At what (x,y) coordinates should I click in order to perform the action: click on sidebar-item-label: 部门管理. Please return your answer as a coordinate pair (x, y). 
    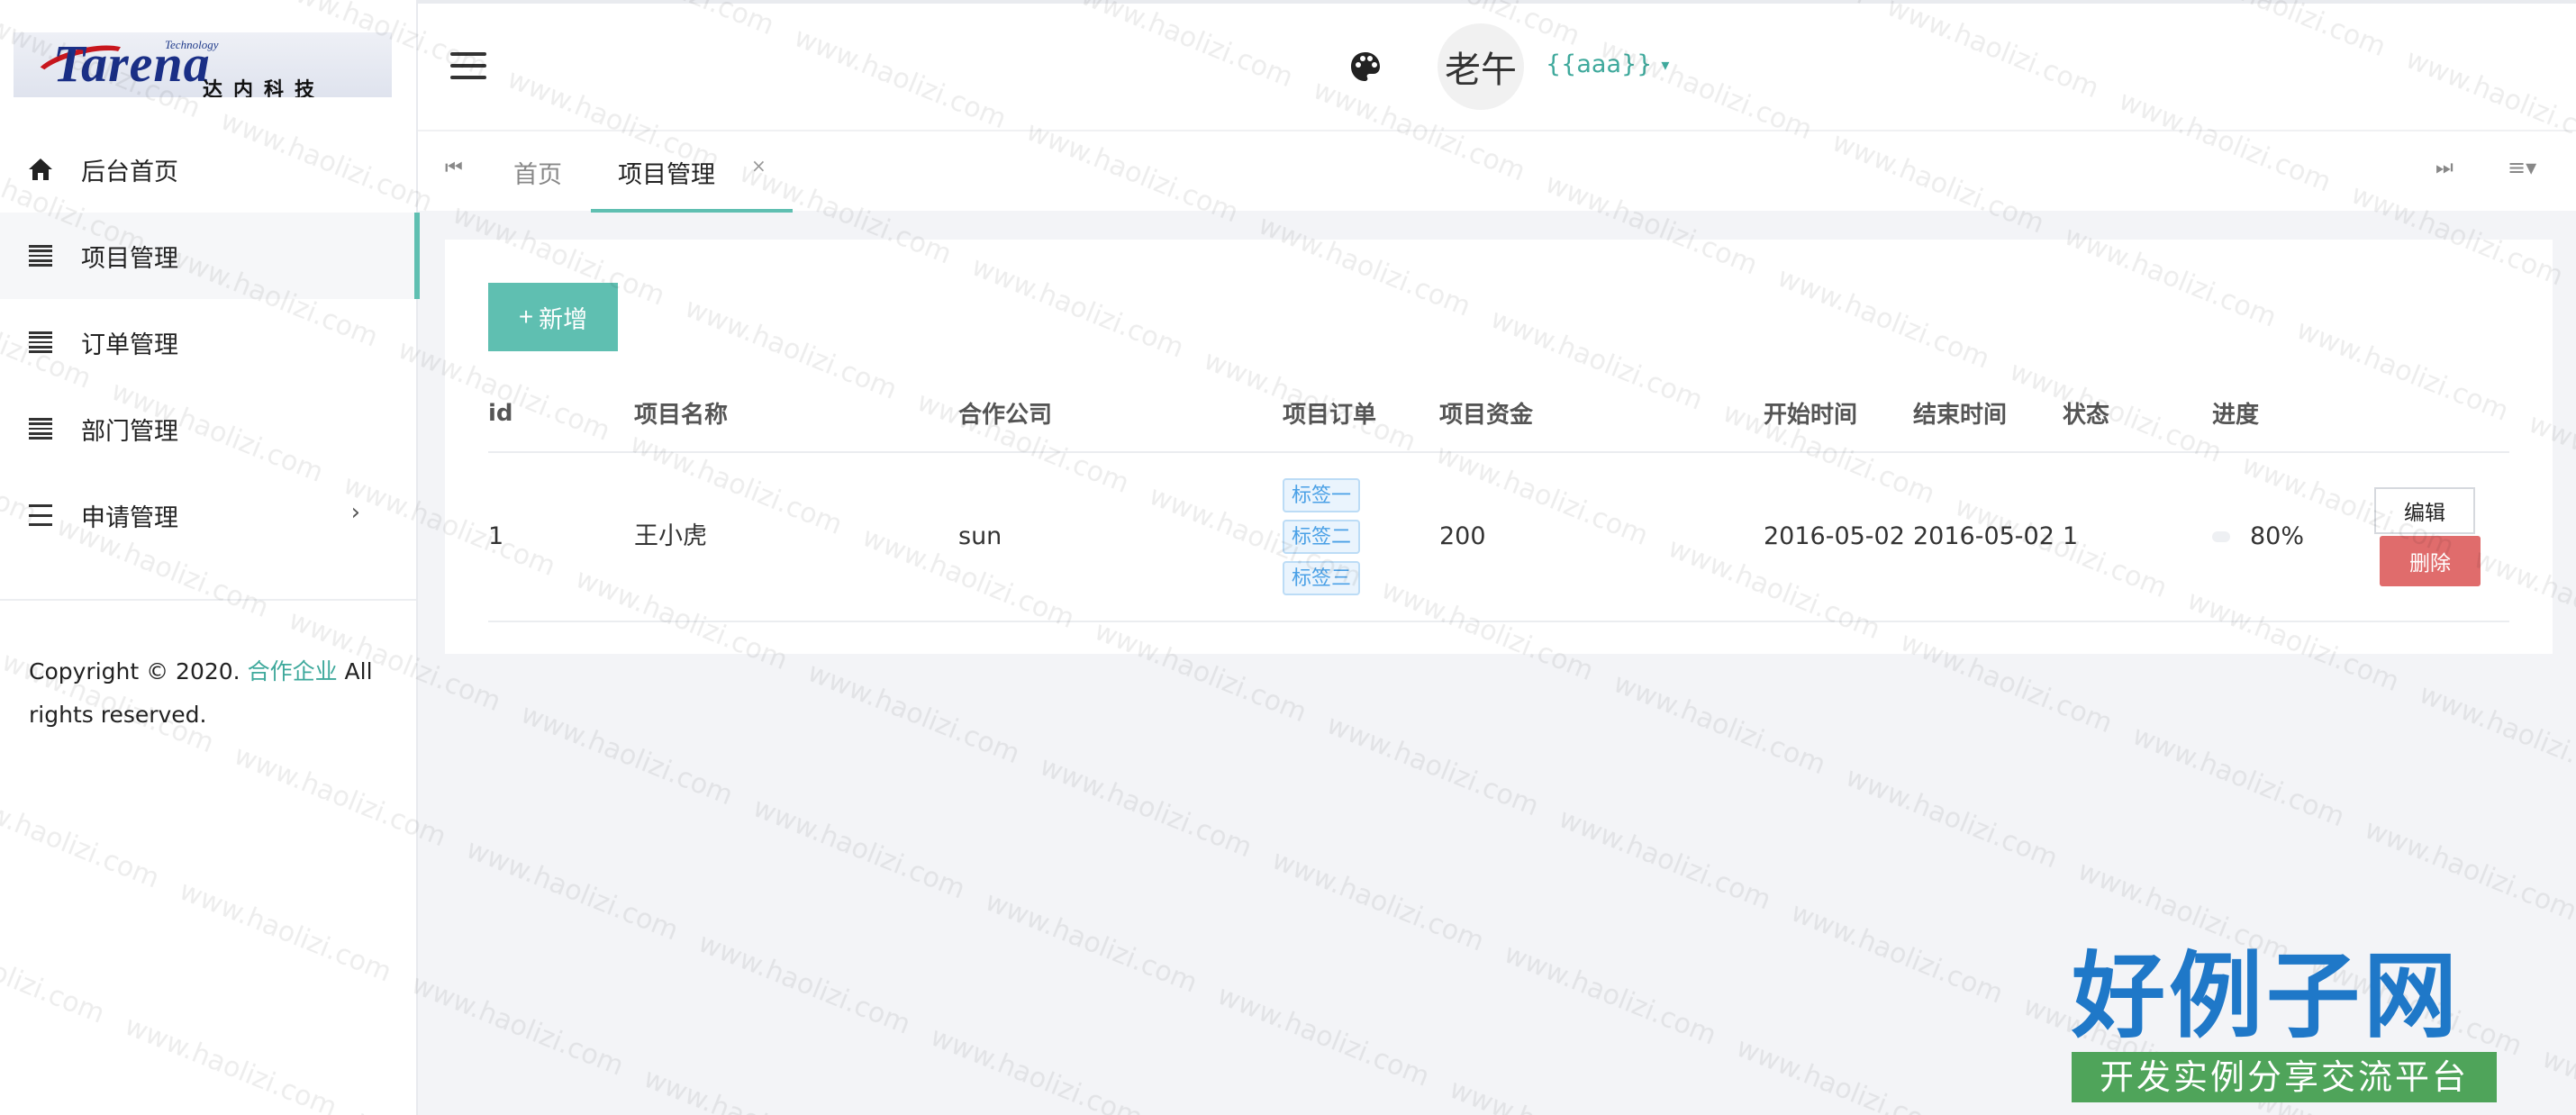
    Looking at the image, I should click on (129, 431).